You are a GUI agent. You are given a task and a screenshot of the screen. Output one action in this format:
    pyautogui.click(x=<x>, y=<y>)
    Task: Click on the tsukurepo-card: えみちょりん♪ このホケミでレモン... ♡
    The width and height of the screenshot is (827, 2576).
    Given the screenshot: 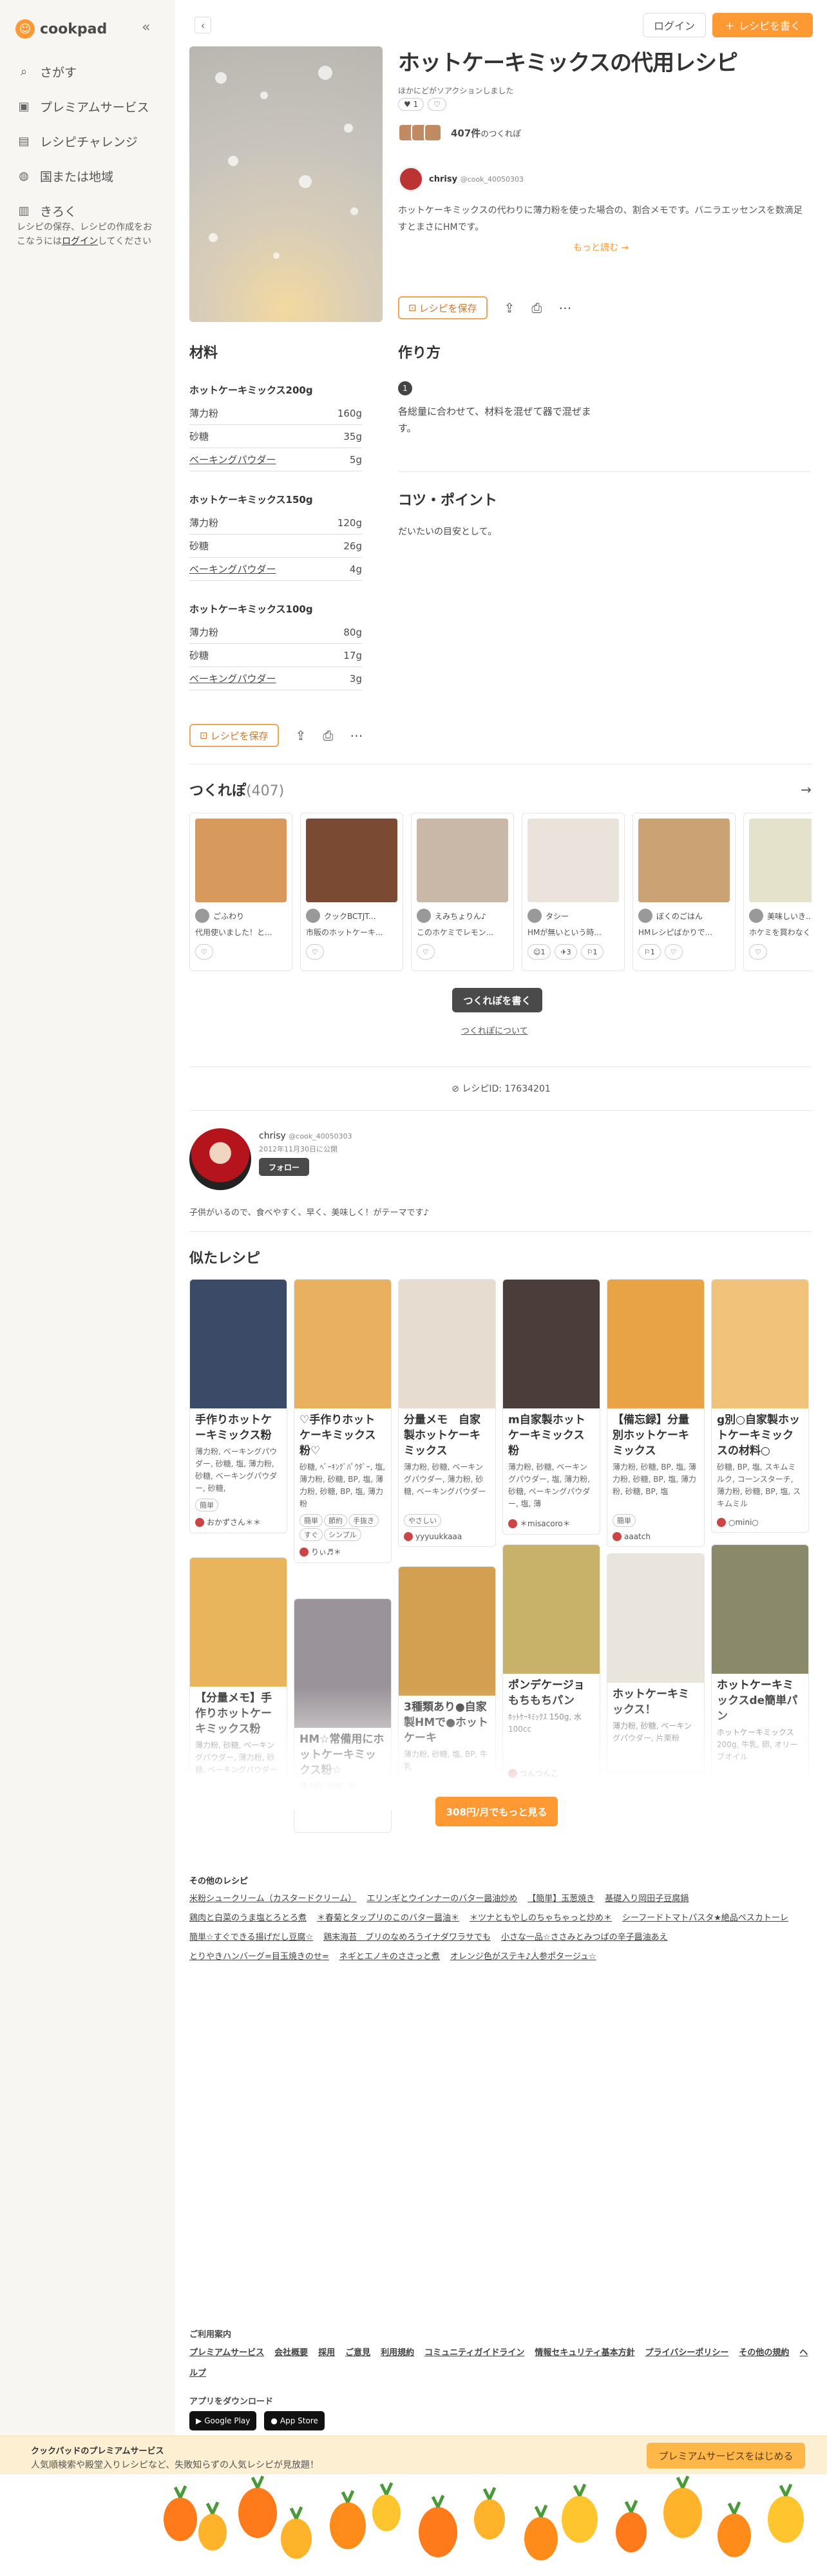 What is the action you would take?
    pyautogui.click(x=462, y=892)
    